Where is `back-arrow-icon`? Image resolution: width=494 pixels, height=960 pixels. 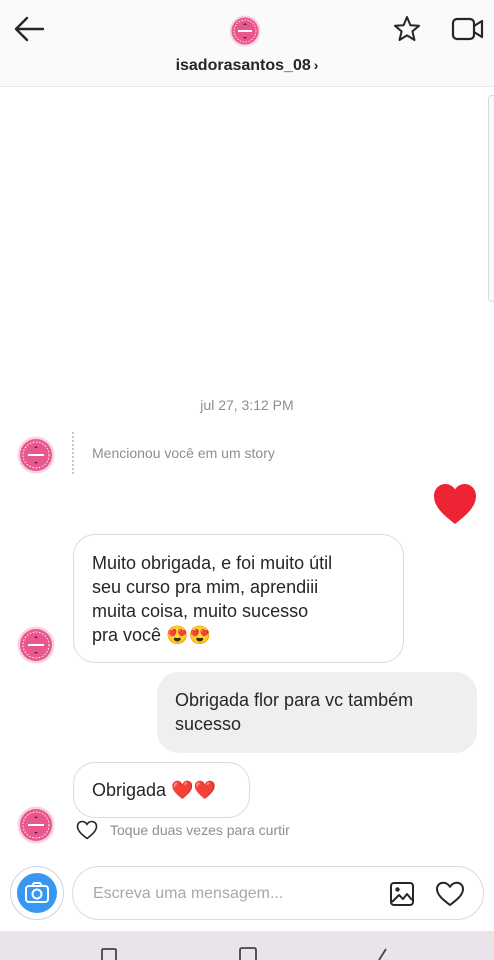
back-arrow-icon is located at coordinates (29, 29).